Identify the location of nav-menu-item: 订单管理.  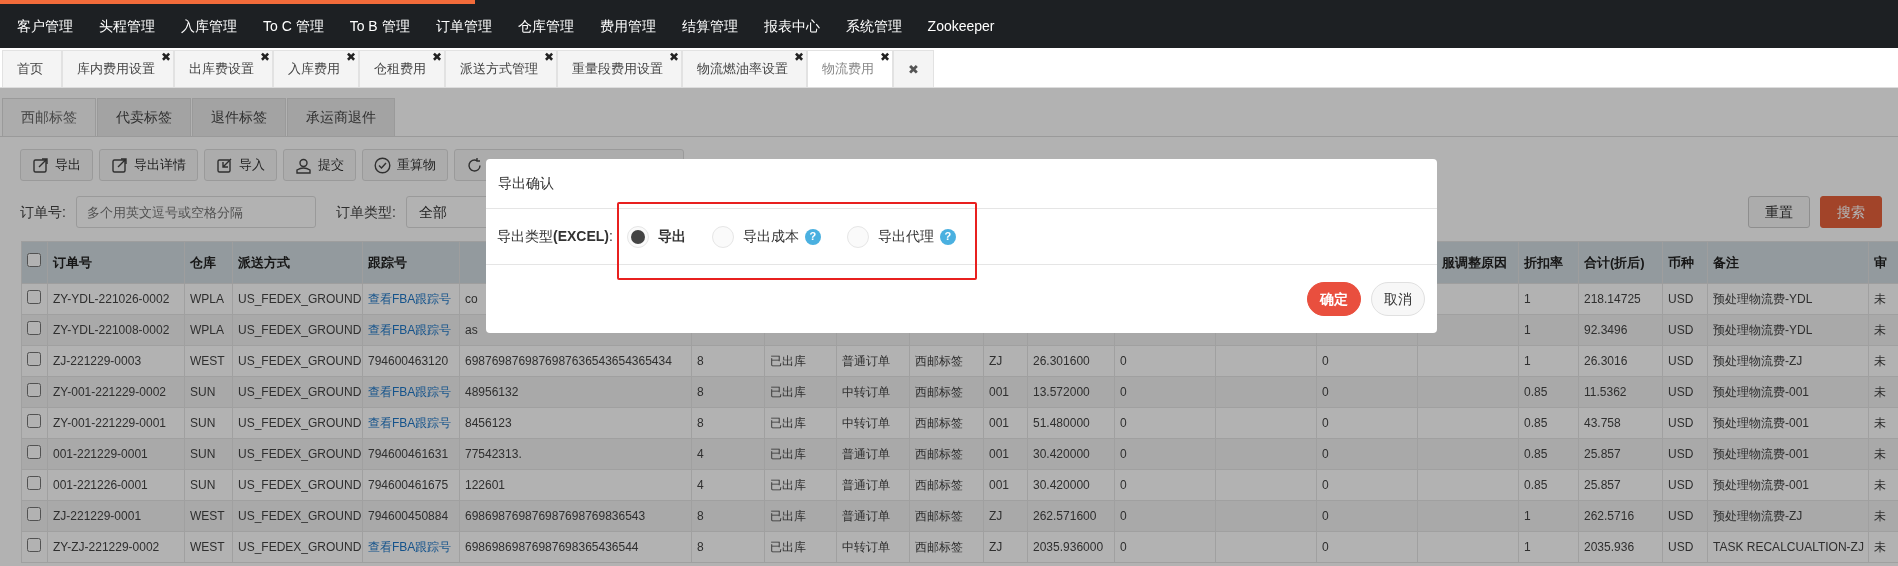
(463, 26).